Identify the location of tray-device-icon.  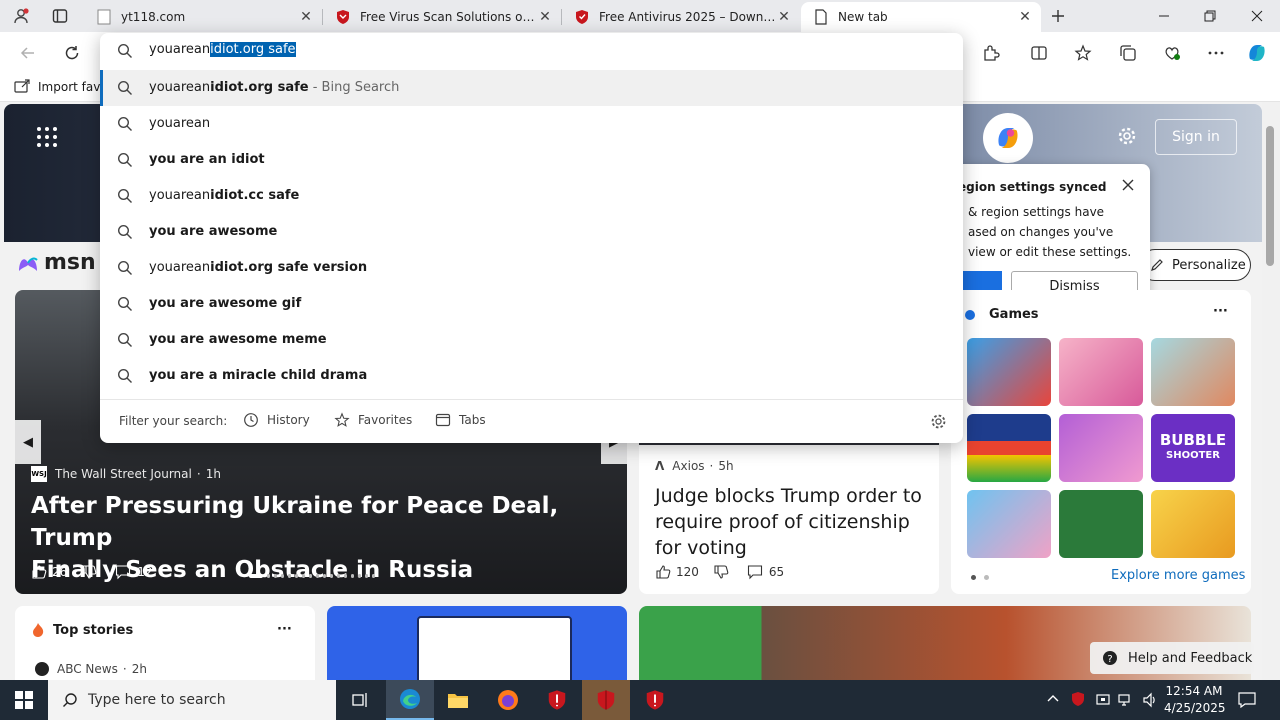
(1103, 700).